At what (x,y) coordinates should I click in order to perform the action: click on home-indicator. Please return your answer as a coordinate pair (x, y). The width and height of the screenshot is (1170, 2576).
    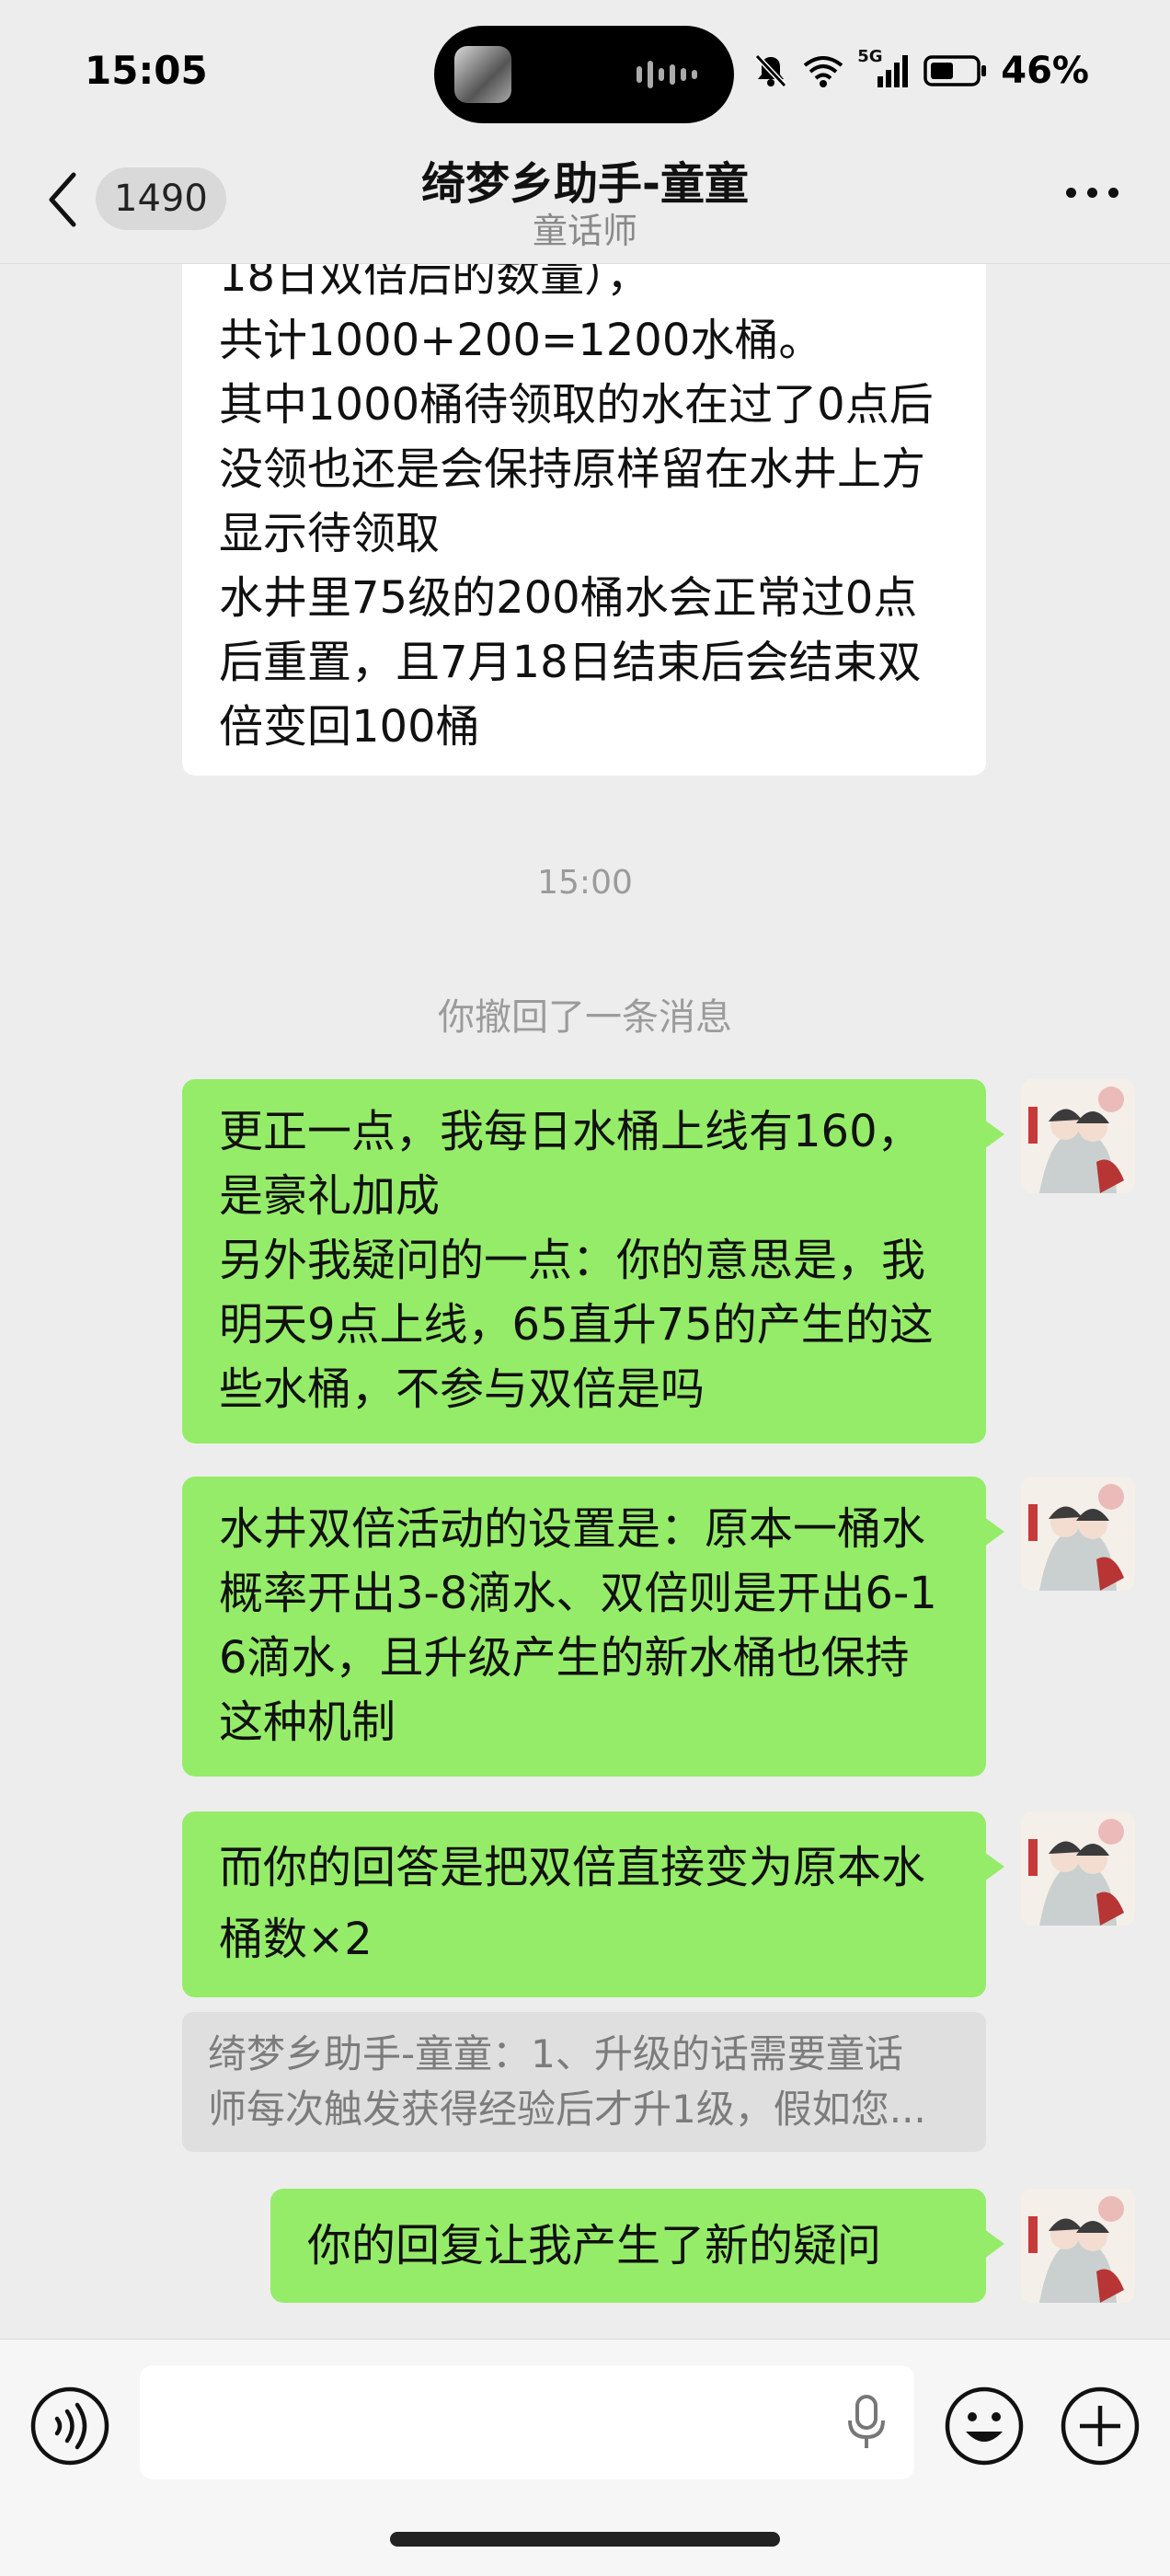
    Looking at the image, I should click on (585, 2539).